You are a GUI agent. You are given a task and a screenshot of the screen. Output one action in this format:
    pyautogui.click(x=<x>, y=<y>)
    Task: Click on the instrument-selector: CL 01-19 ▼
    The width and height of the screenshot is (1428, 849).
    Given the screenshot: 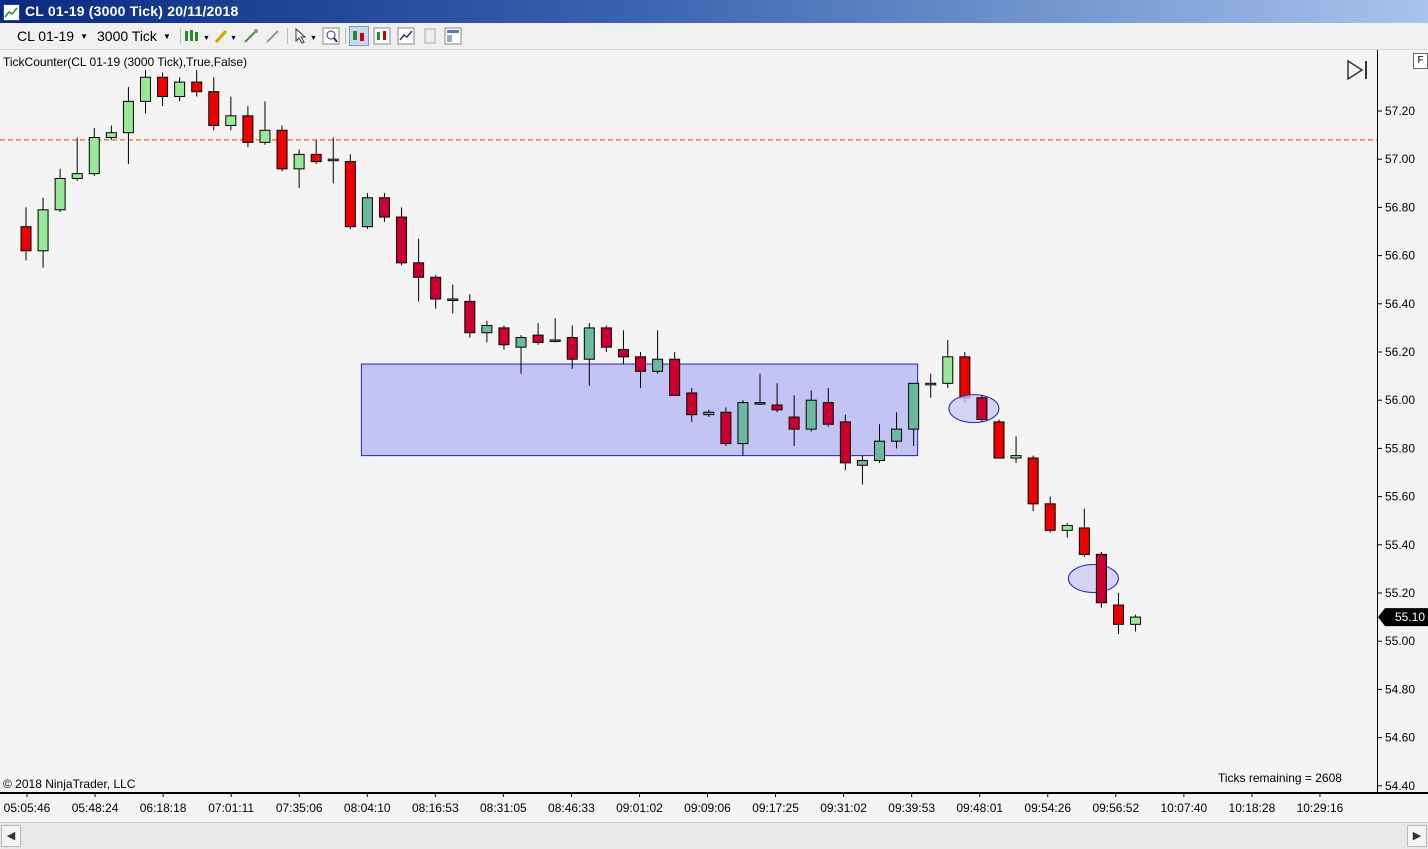 What is the action you would take?
    pyautogui.click(x=48, y=36)
    